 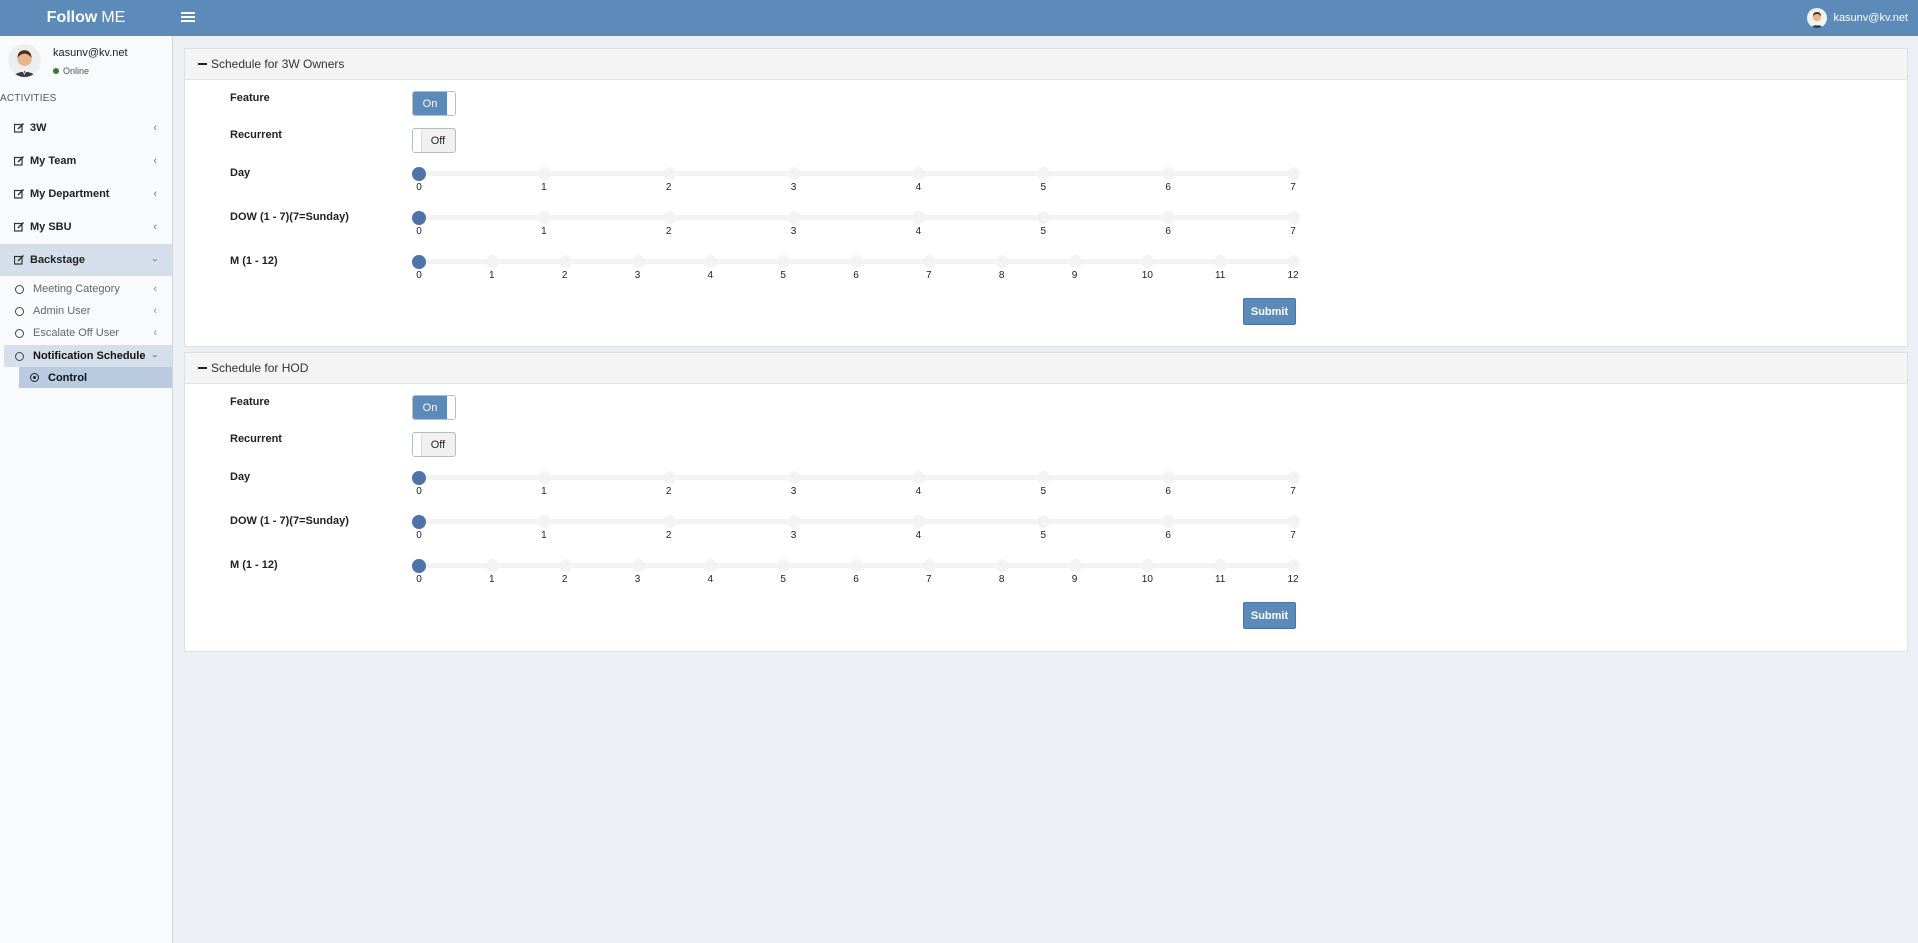 I want to click on slider-tick-label: 6, so click(x=856, y=275).